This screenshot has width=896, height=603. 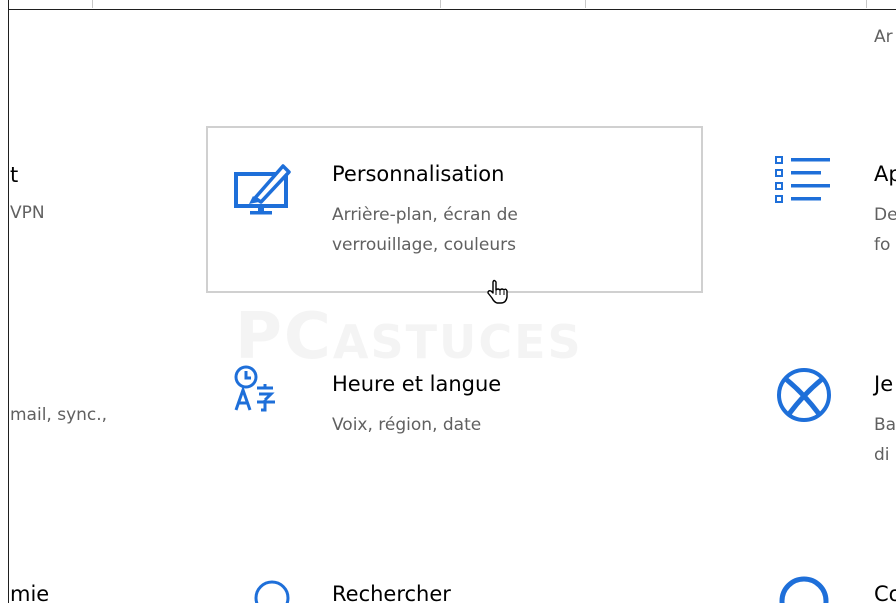 What do you see at coordinates (30, 592) in the screenshot?
I see `tile-title: mie` at bounding box center [30, 592].